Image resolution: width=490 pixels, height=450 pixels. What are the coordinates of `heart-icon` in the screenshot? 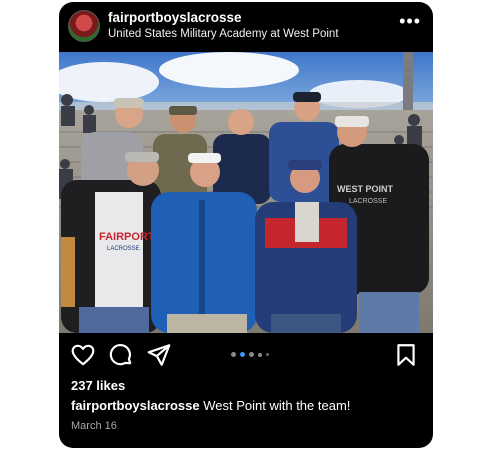 It's located at (83, 355).